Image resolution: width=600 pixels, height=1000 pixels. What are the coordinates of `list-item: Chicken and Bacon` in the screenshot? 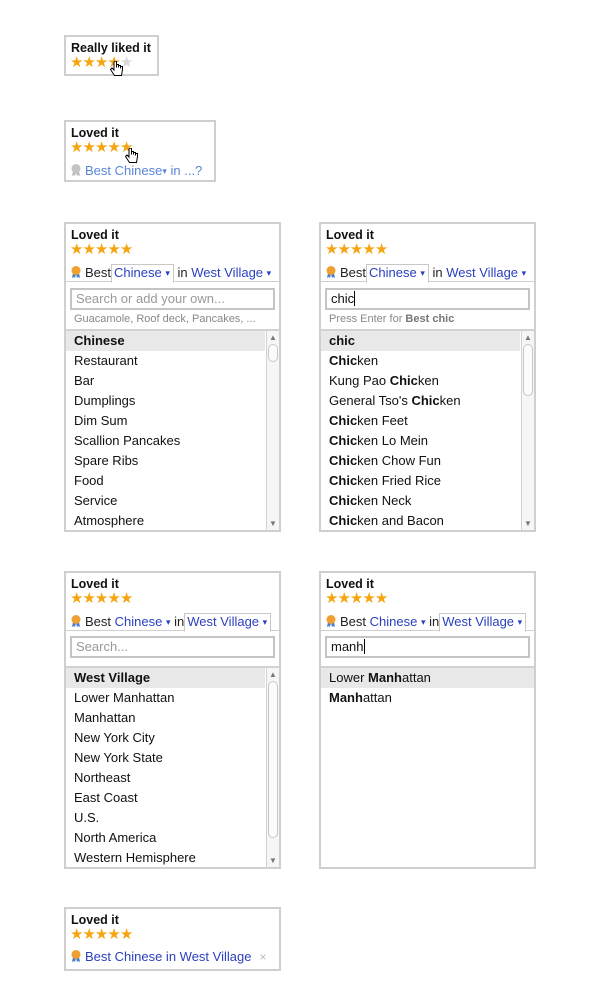 It's located at (420, 520).